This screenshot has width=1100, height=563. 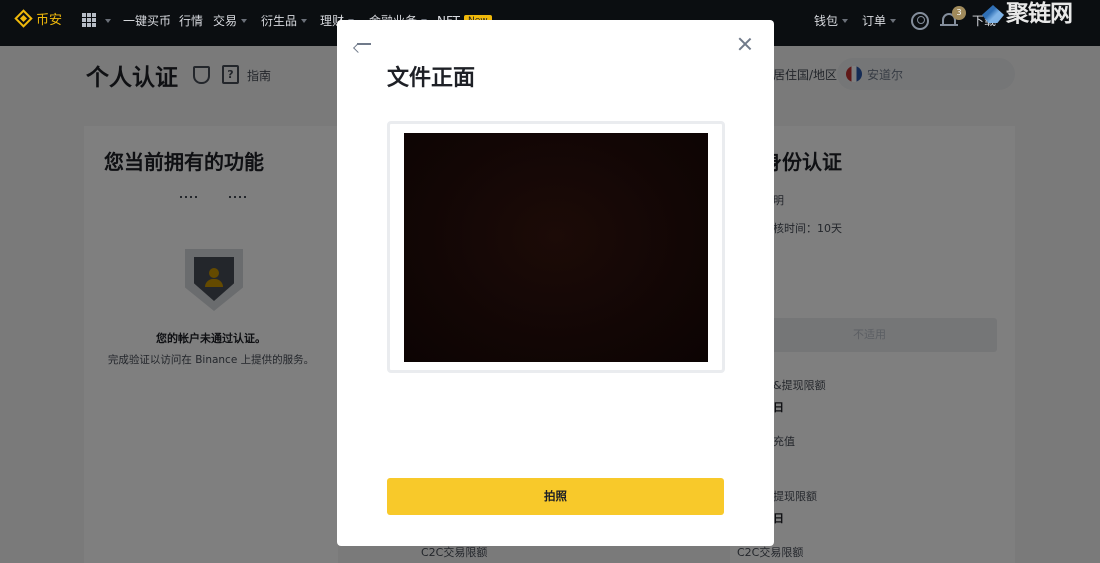 I want to click on notification-count-badge: 3, so click(x=959, y=13).